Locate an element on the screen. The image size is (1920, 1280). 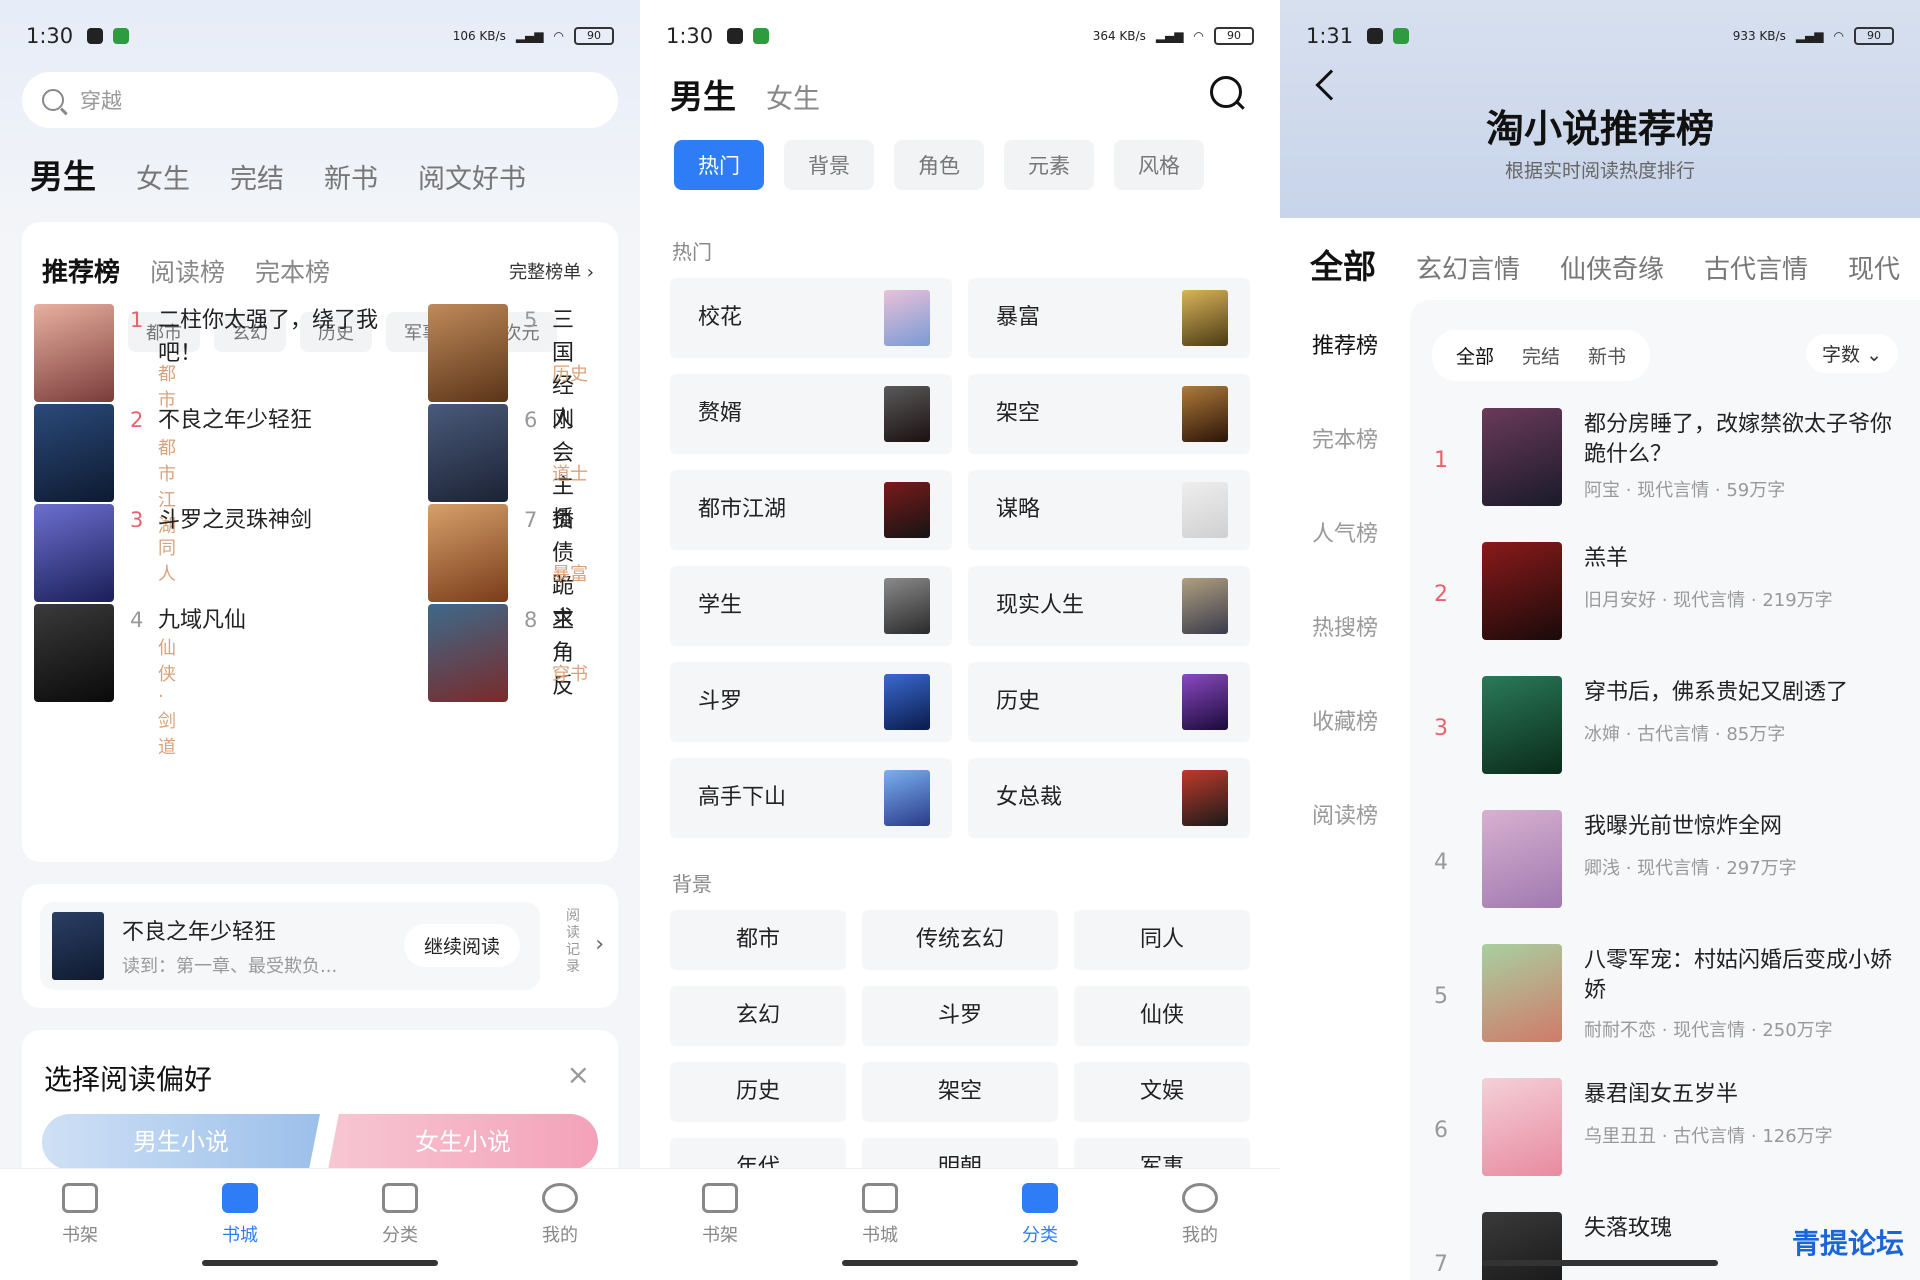
close-icon: × is located at coordinates (578, 1074).